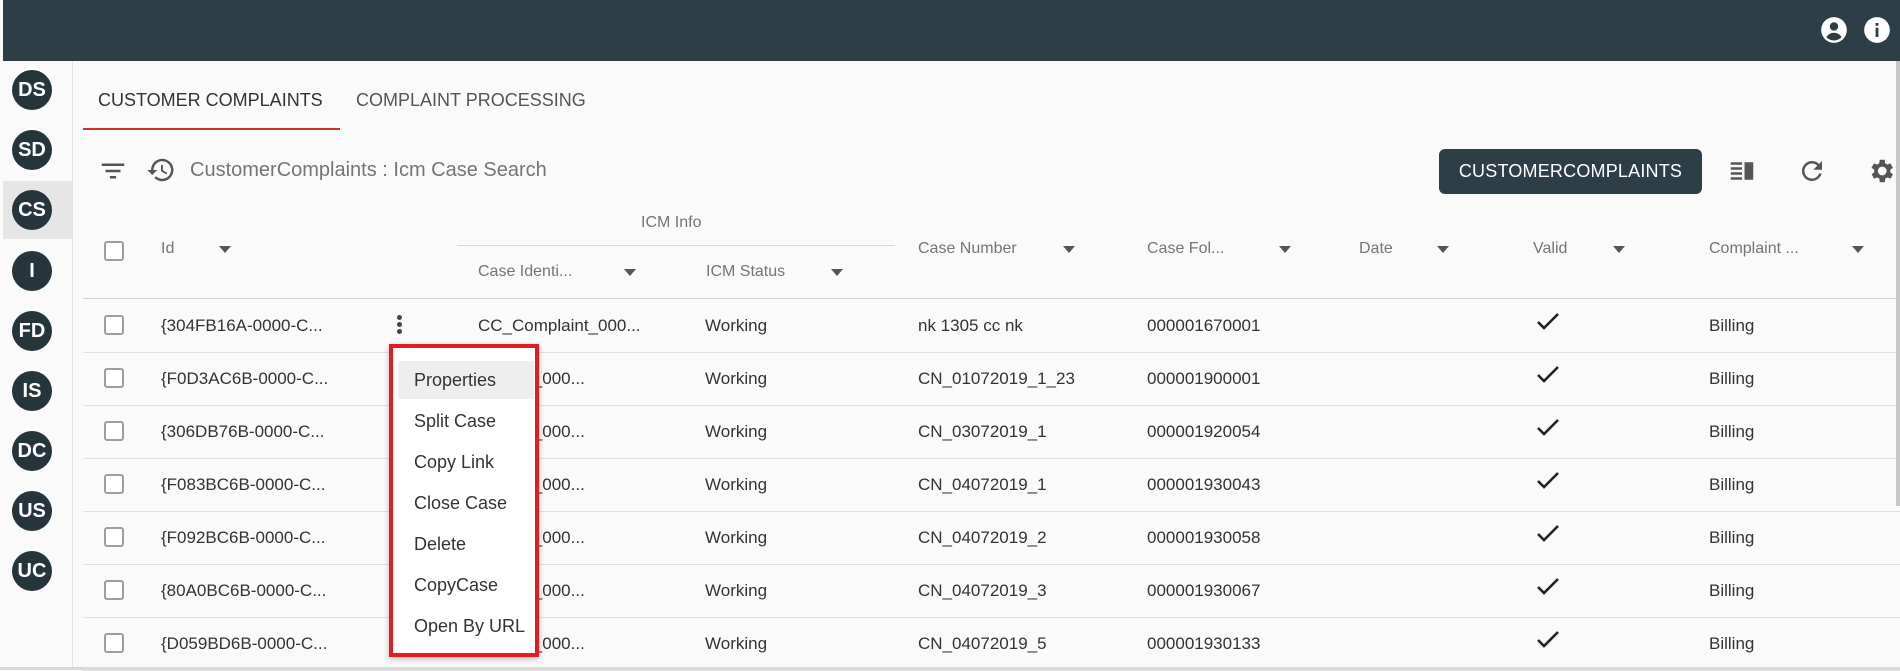 The height and width of the screenshot is (671, 1900). Describe the element at coordinates (32, 391) in the screenshot. I see `rail-avatar: IS` at that location.